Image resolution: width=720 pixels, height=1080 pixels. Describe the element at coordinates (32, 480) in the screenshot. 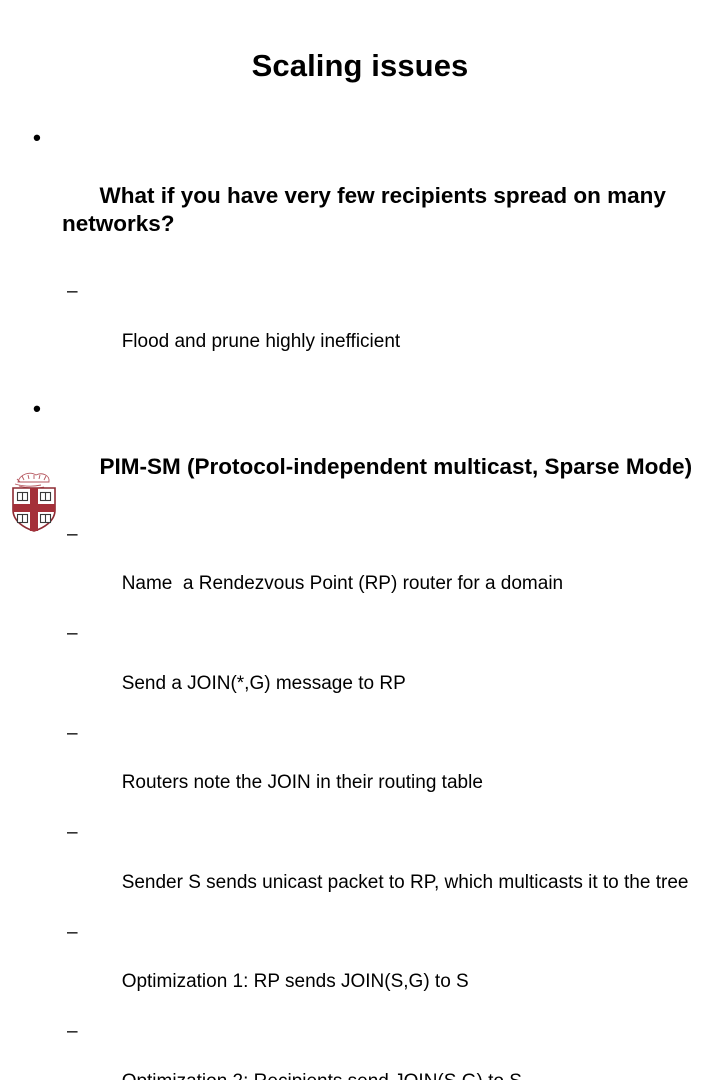

I see `sun-cloud-emblem` at that location.